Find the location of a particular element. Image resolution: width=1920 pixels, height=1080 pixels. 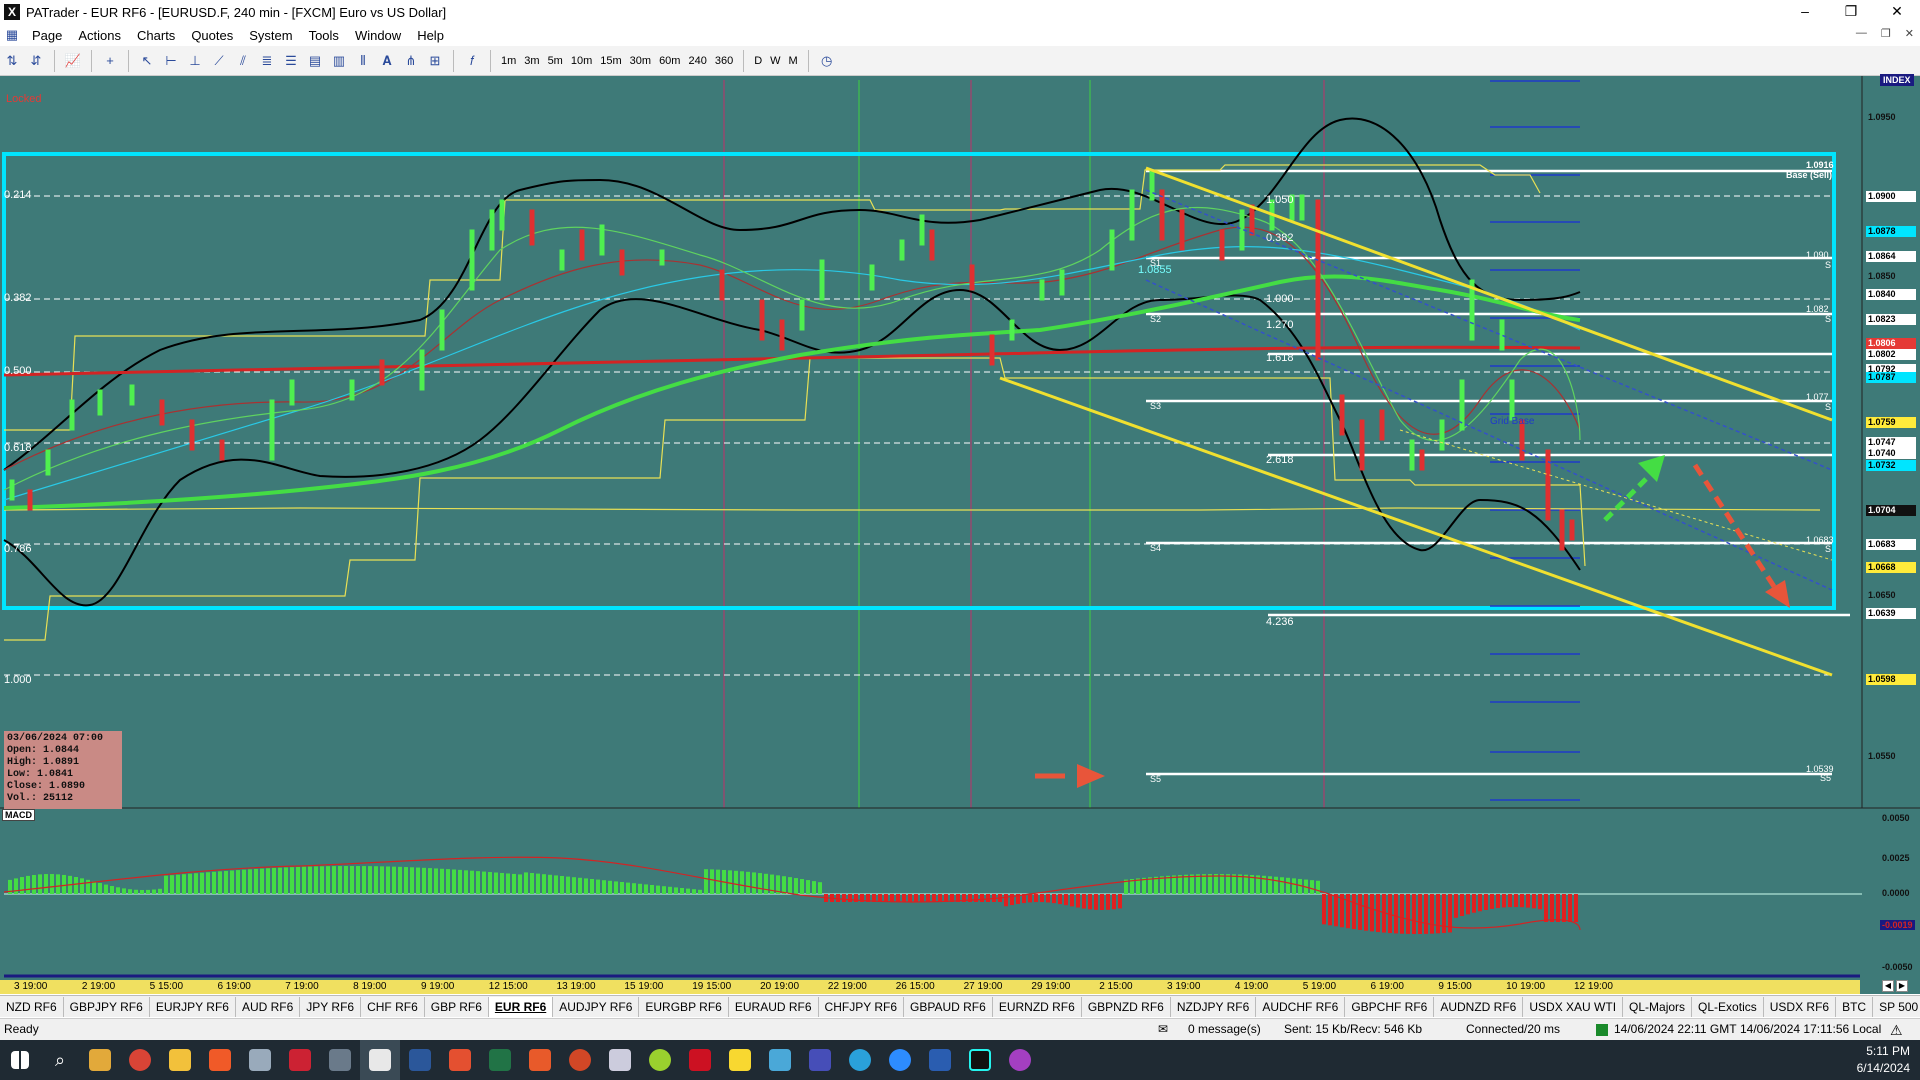

word-icon is located at coordinates (420, 1060).